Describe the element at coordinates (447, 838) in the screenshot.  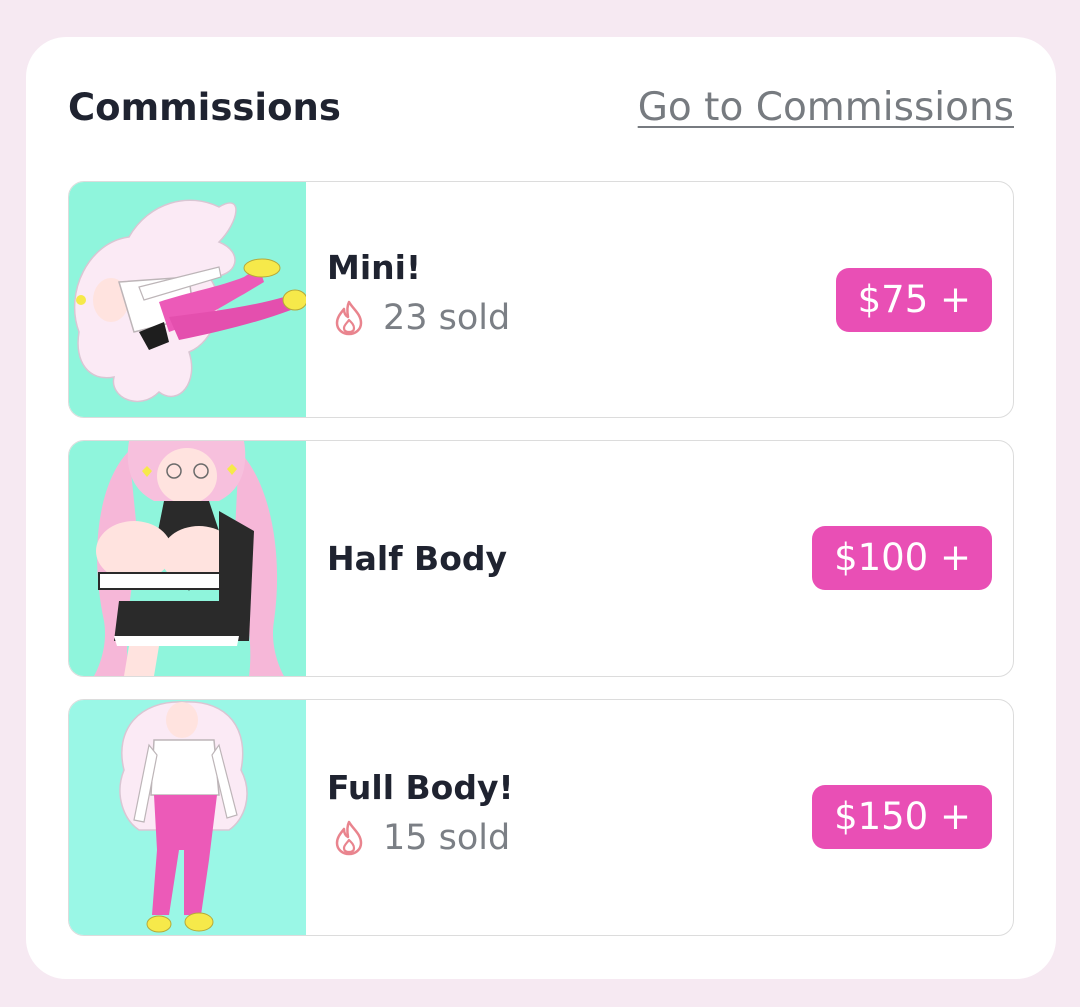
I see `sold-label: 15 sold` at that location.